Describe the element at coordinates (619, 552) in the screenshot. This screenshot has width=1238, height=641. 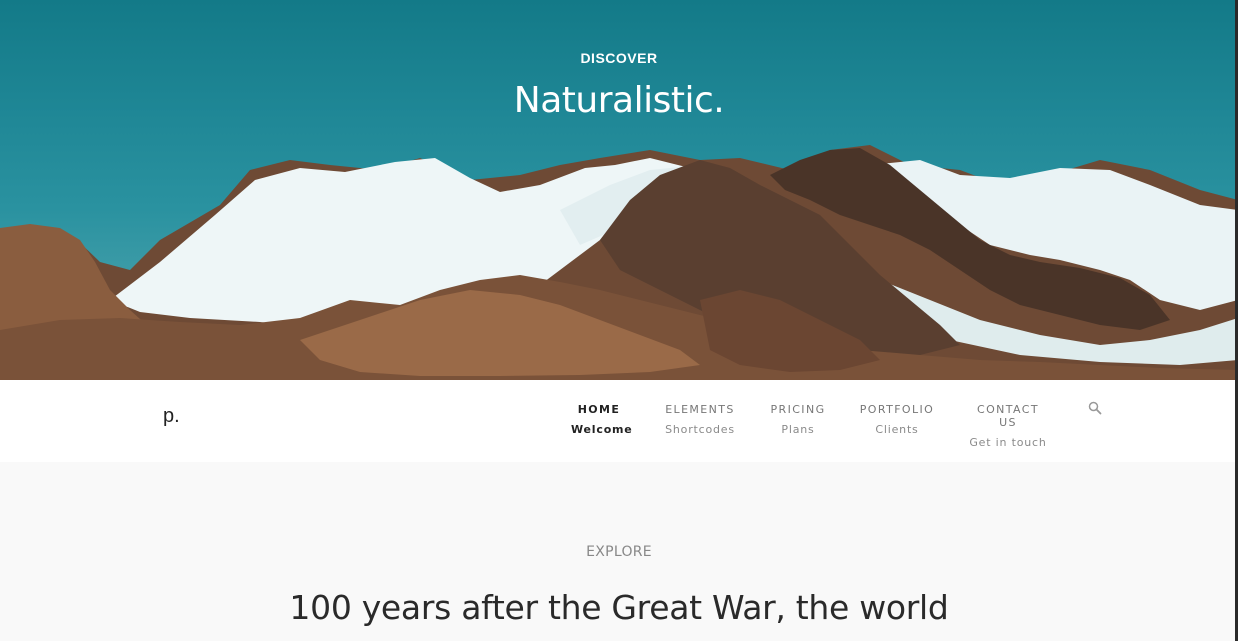
I see `section-eyebrow: EXPLORE` at that location.